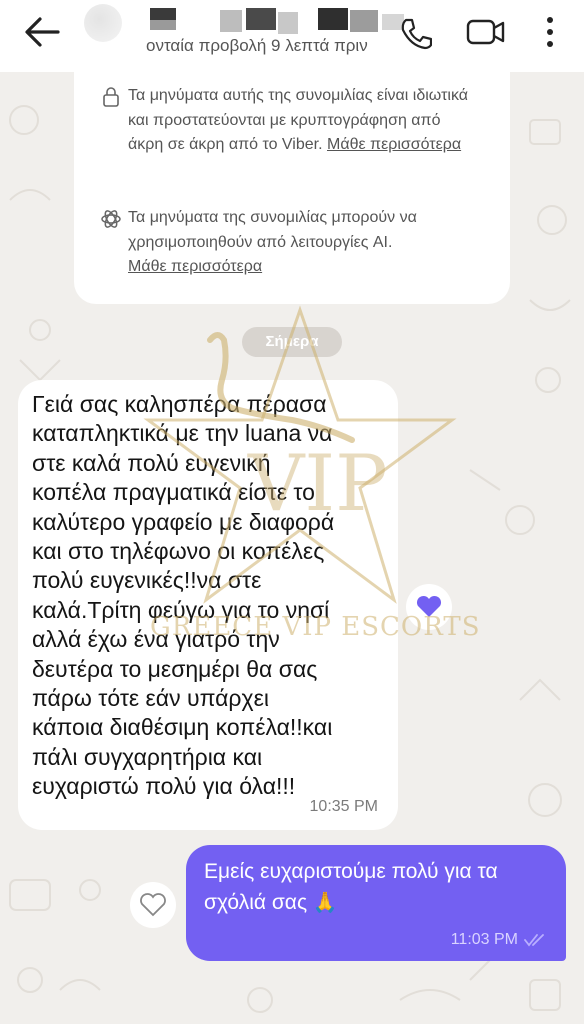 The height and width of the screenshot is (1024, 584). What do you see at coordinates (111, 219) in the screenshot?
I see `ai-sparkle-icon` at bounding box center [111, 219].